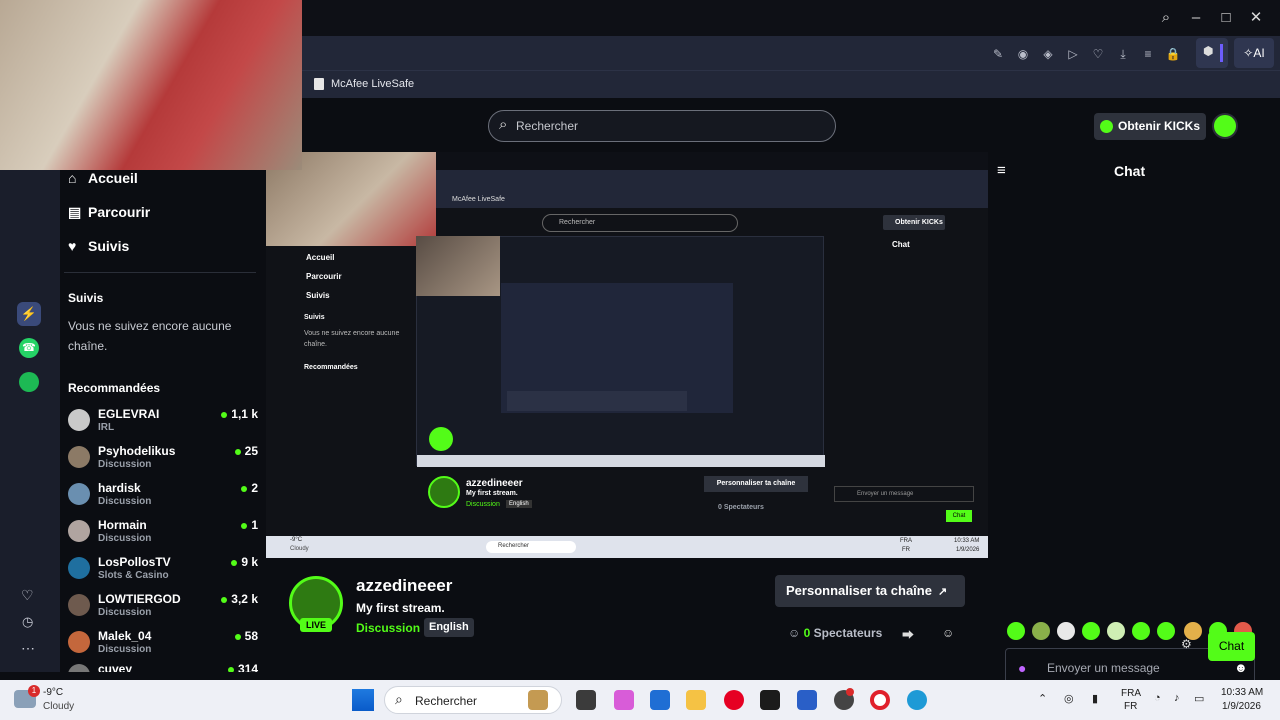  What do you see at coordinates (363, 700) in the screenshot?
I see `windows-start-icon` at bounding box center [363, 700].